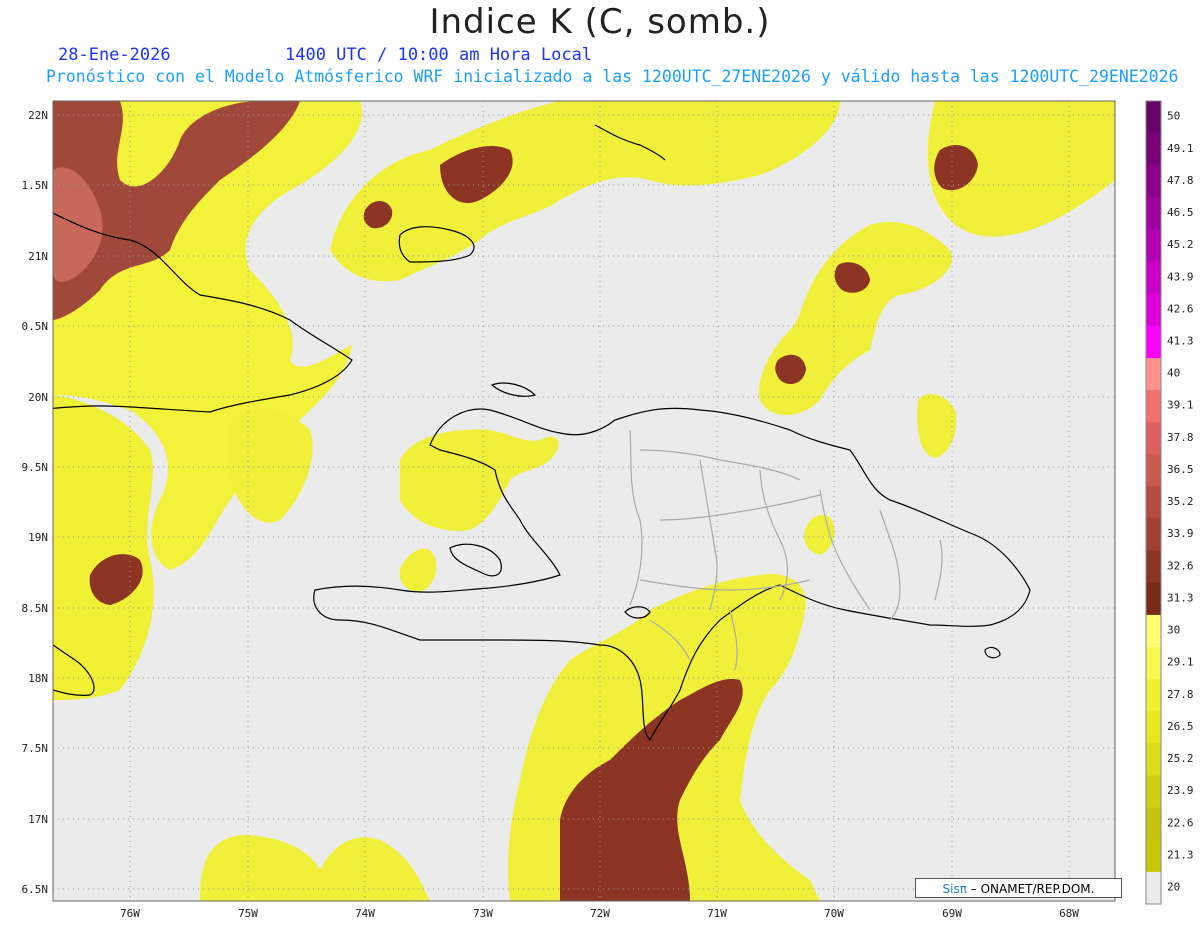 The width and height of the screenshot is (1200, 927). What do you see at coordinates (1180, 597) in the screenshot?
I see `colorbar-label: 31.3` at bounding box center [1180, 597].